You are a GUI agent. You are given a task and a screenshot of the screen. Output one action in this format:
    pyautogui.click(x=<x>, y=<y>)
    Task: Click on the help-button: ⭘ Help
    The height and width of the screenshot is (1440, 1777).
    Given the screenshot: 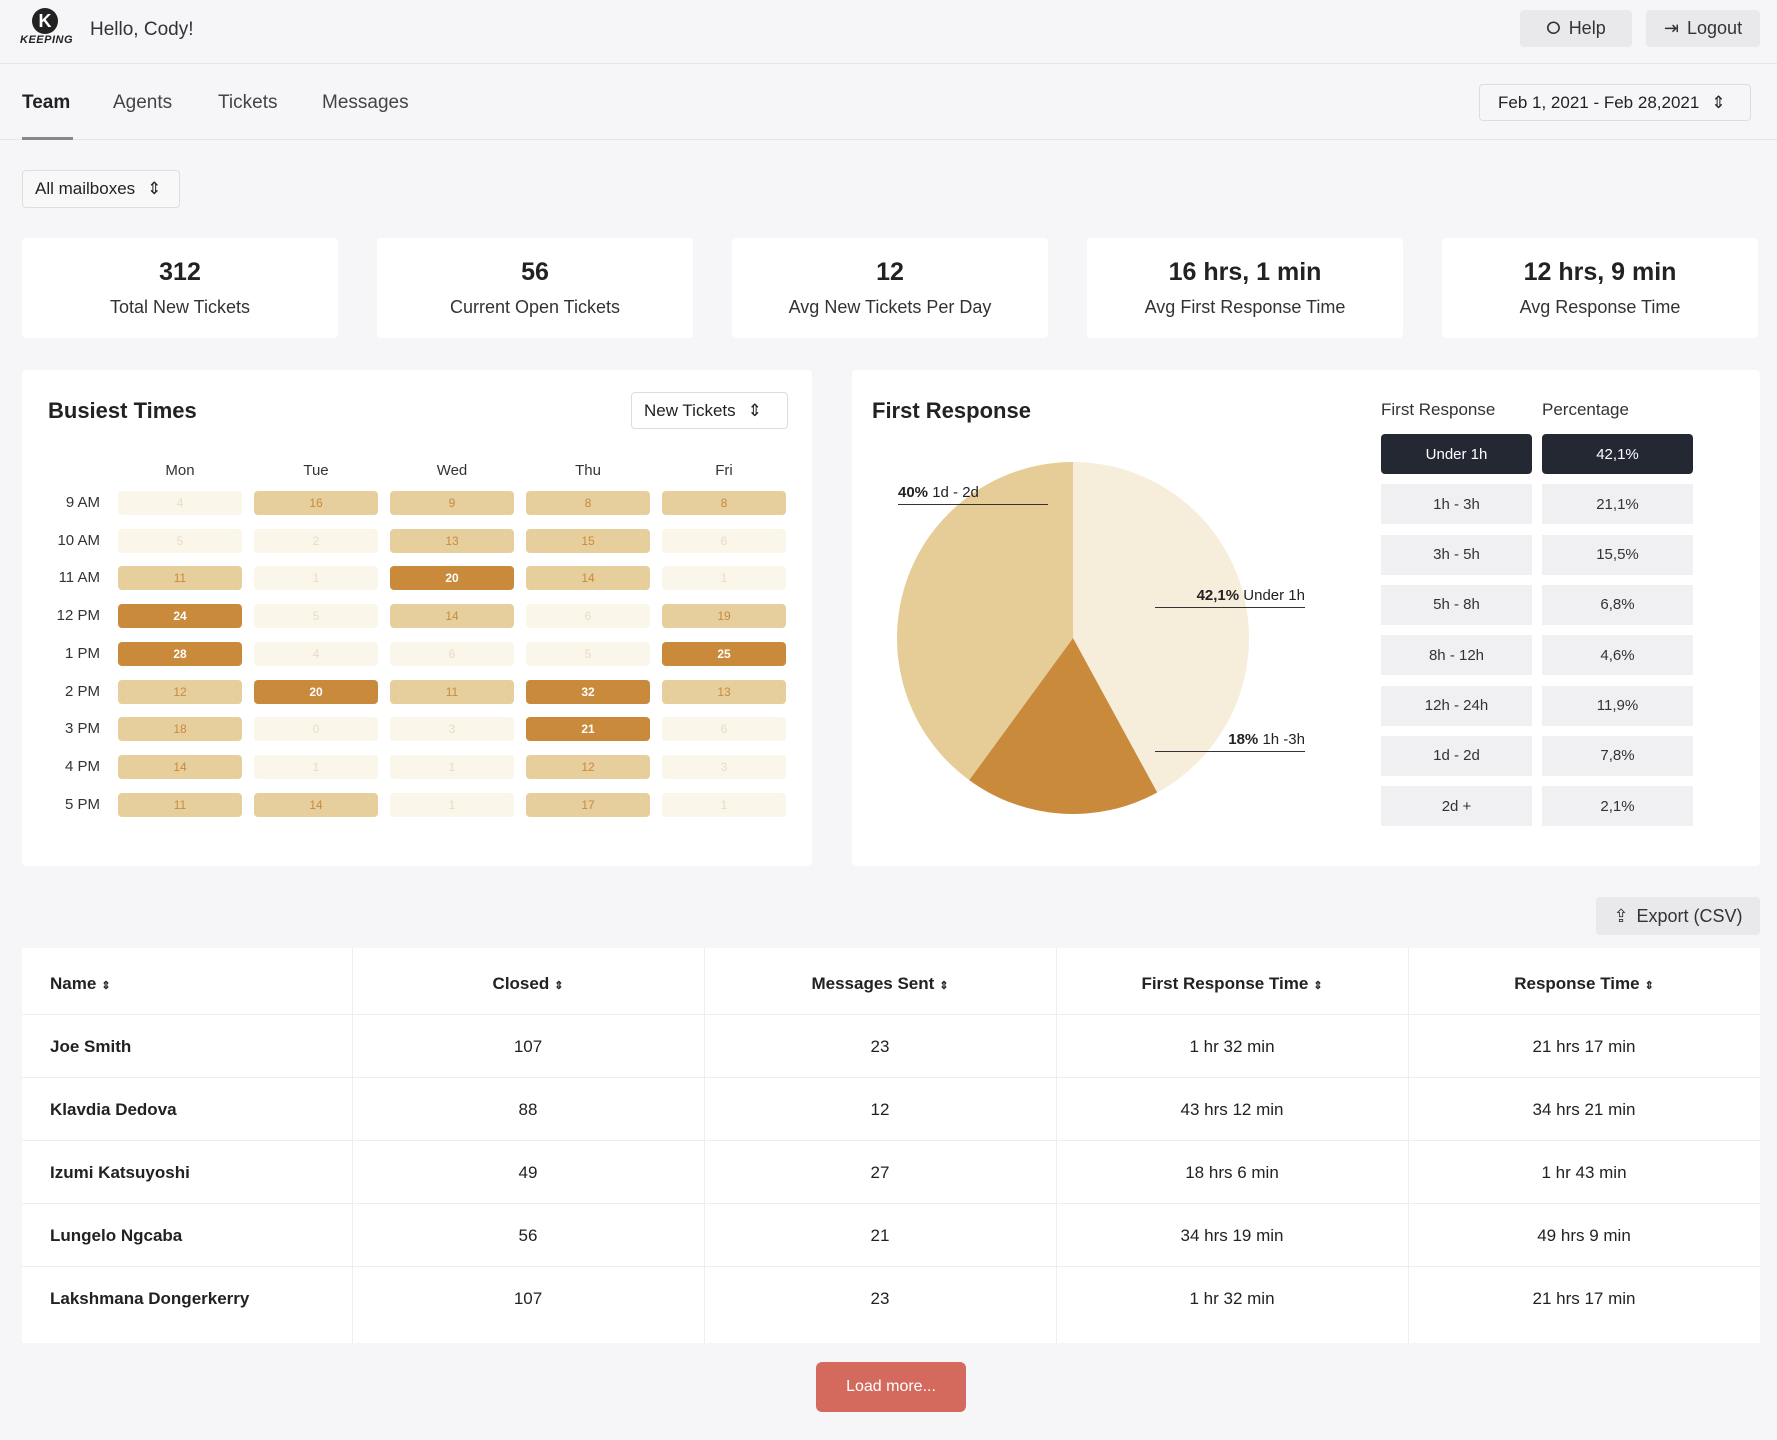 What is the action you would take?
    pyautogui.click(x=1576, y=28)
    